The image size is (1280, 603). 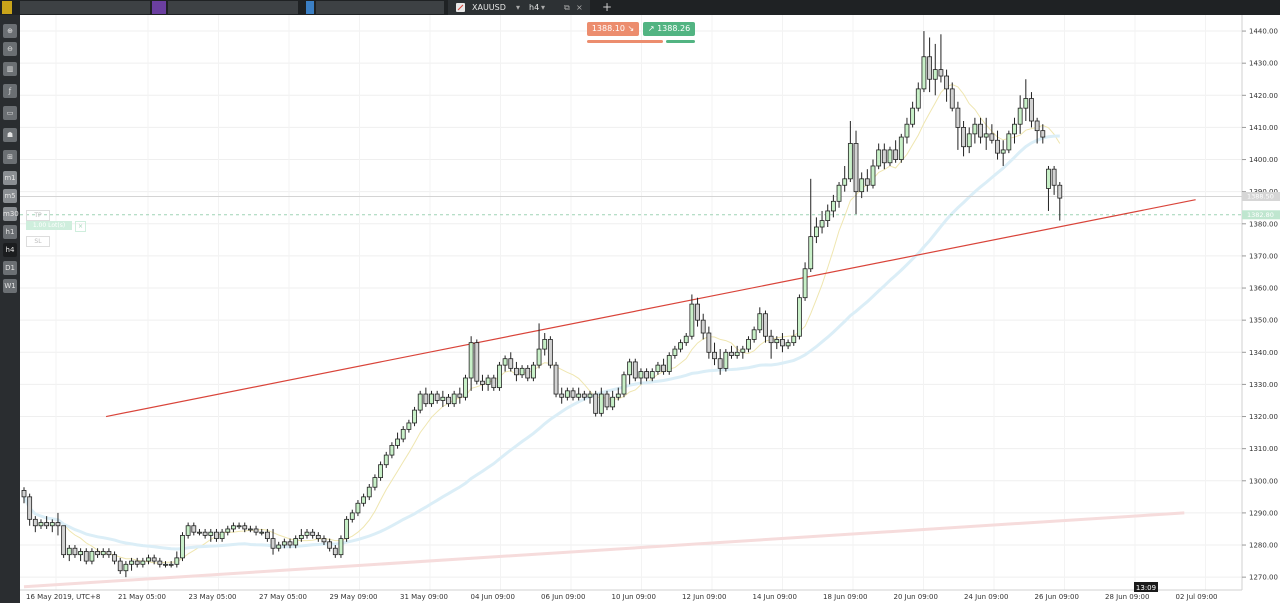 What do you see at coordinates (543, 7) in the screenshot?
I see `timeframe-dropdown-icon: ▾` at bounding box center [543, 7].